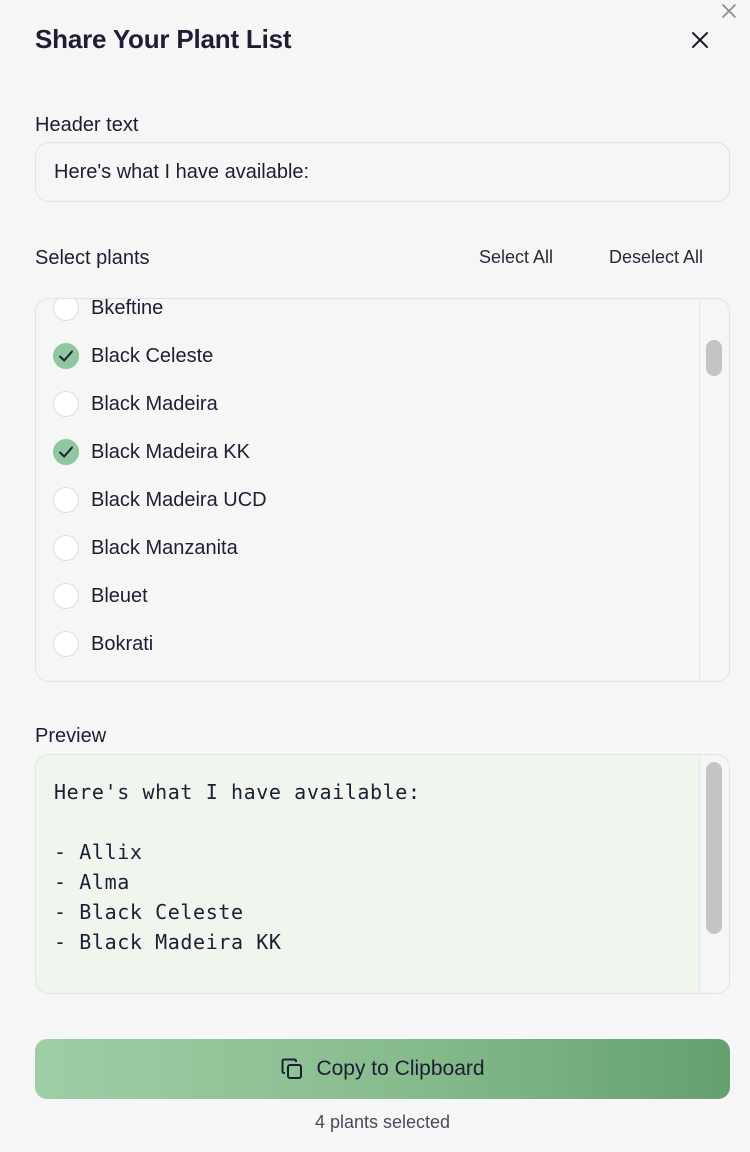 The height and width of the screenshot is (1152, 750). I want to click on preview-line: - Allix, so click(98, 852).